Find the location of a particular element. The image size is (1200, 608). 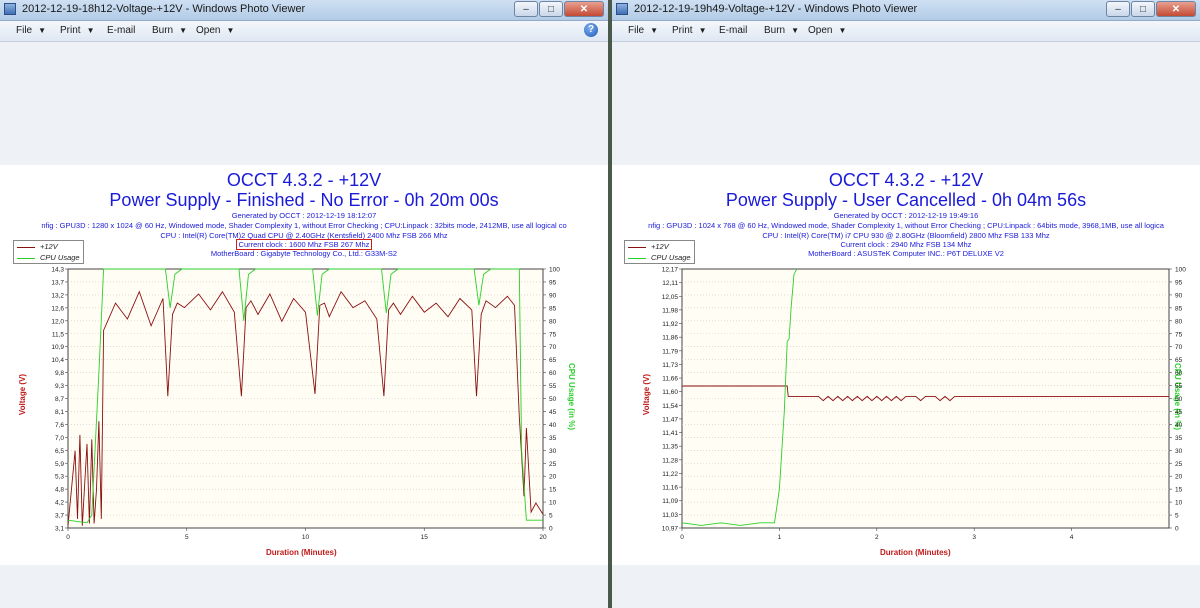

y-left-tick-label: 13,7 is located at coordinates (57, 282).